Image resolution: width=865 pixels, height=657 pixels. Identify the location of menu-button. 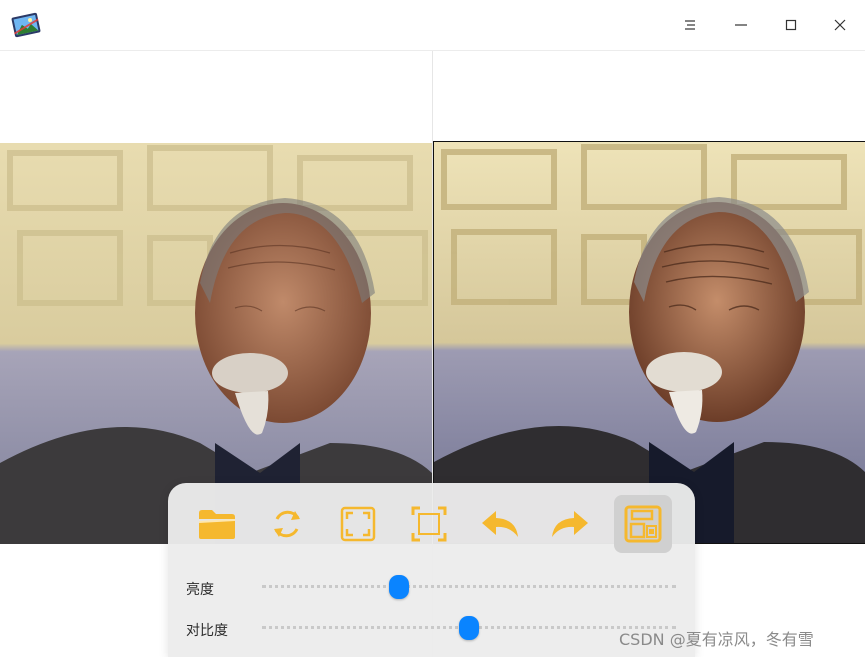
(690, 25).